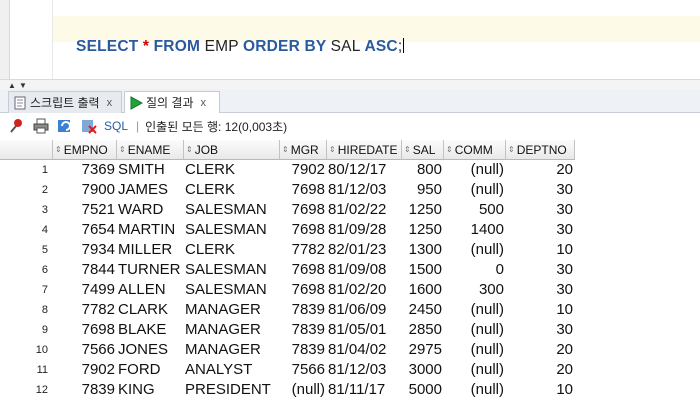 The height and width of the screenshot is (413, 700). Describe the element at coordinates (423, 330) in the screenshot. I see `cell-sal: 2850` at that location.